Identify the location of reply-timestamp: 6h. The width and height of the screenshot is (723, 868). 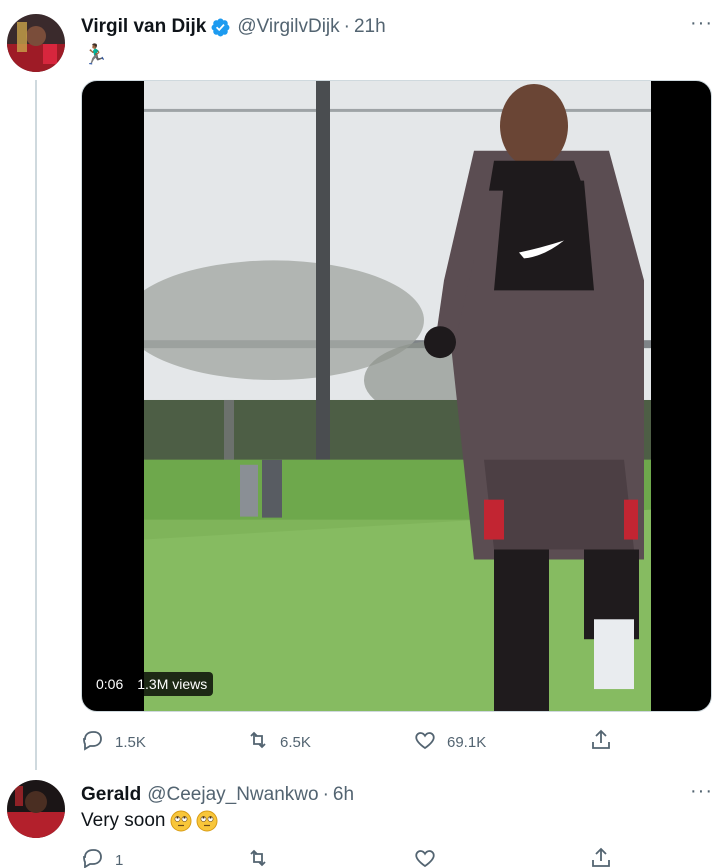
(343, 795).